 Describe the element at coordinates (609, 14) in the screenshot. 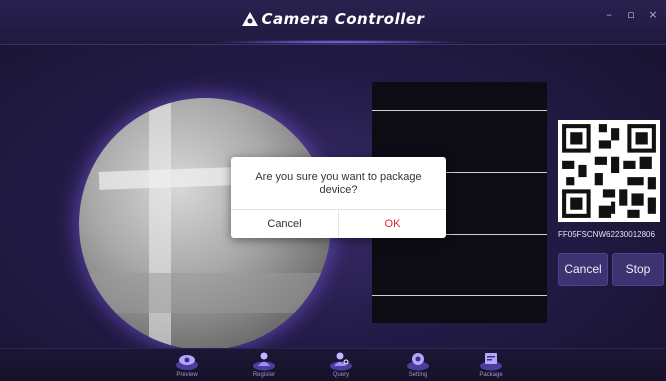

I see `minimize-button: –` at that location.